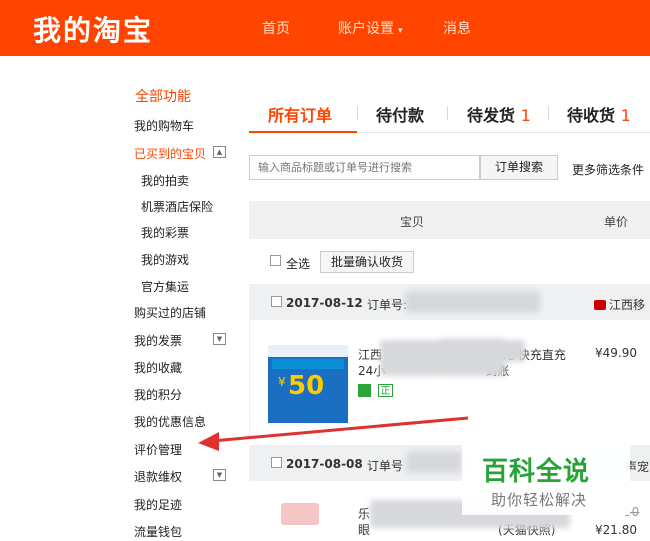 The width and height of the screenshot is (650, 541). I want to click on select-all-label: 全选, so click(298, 264).